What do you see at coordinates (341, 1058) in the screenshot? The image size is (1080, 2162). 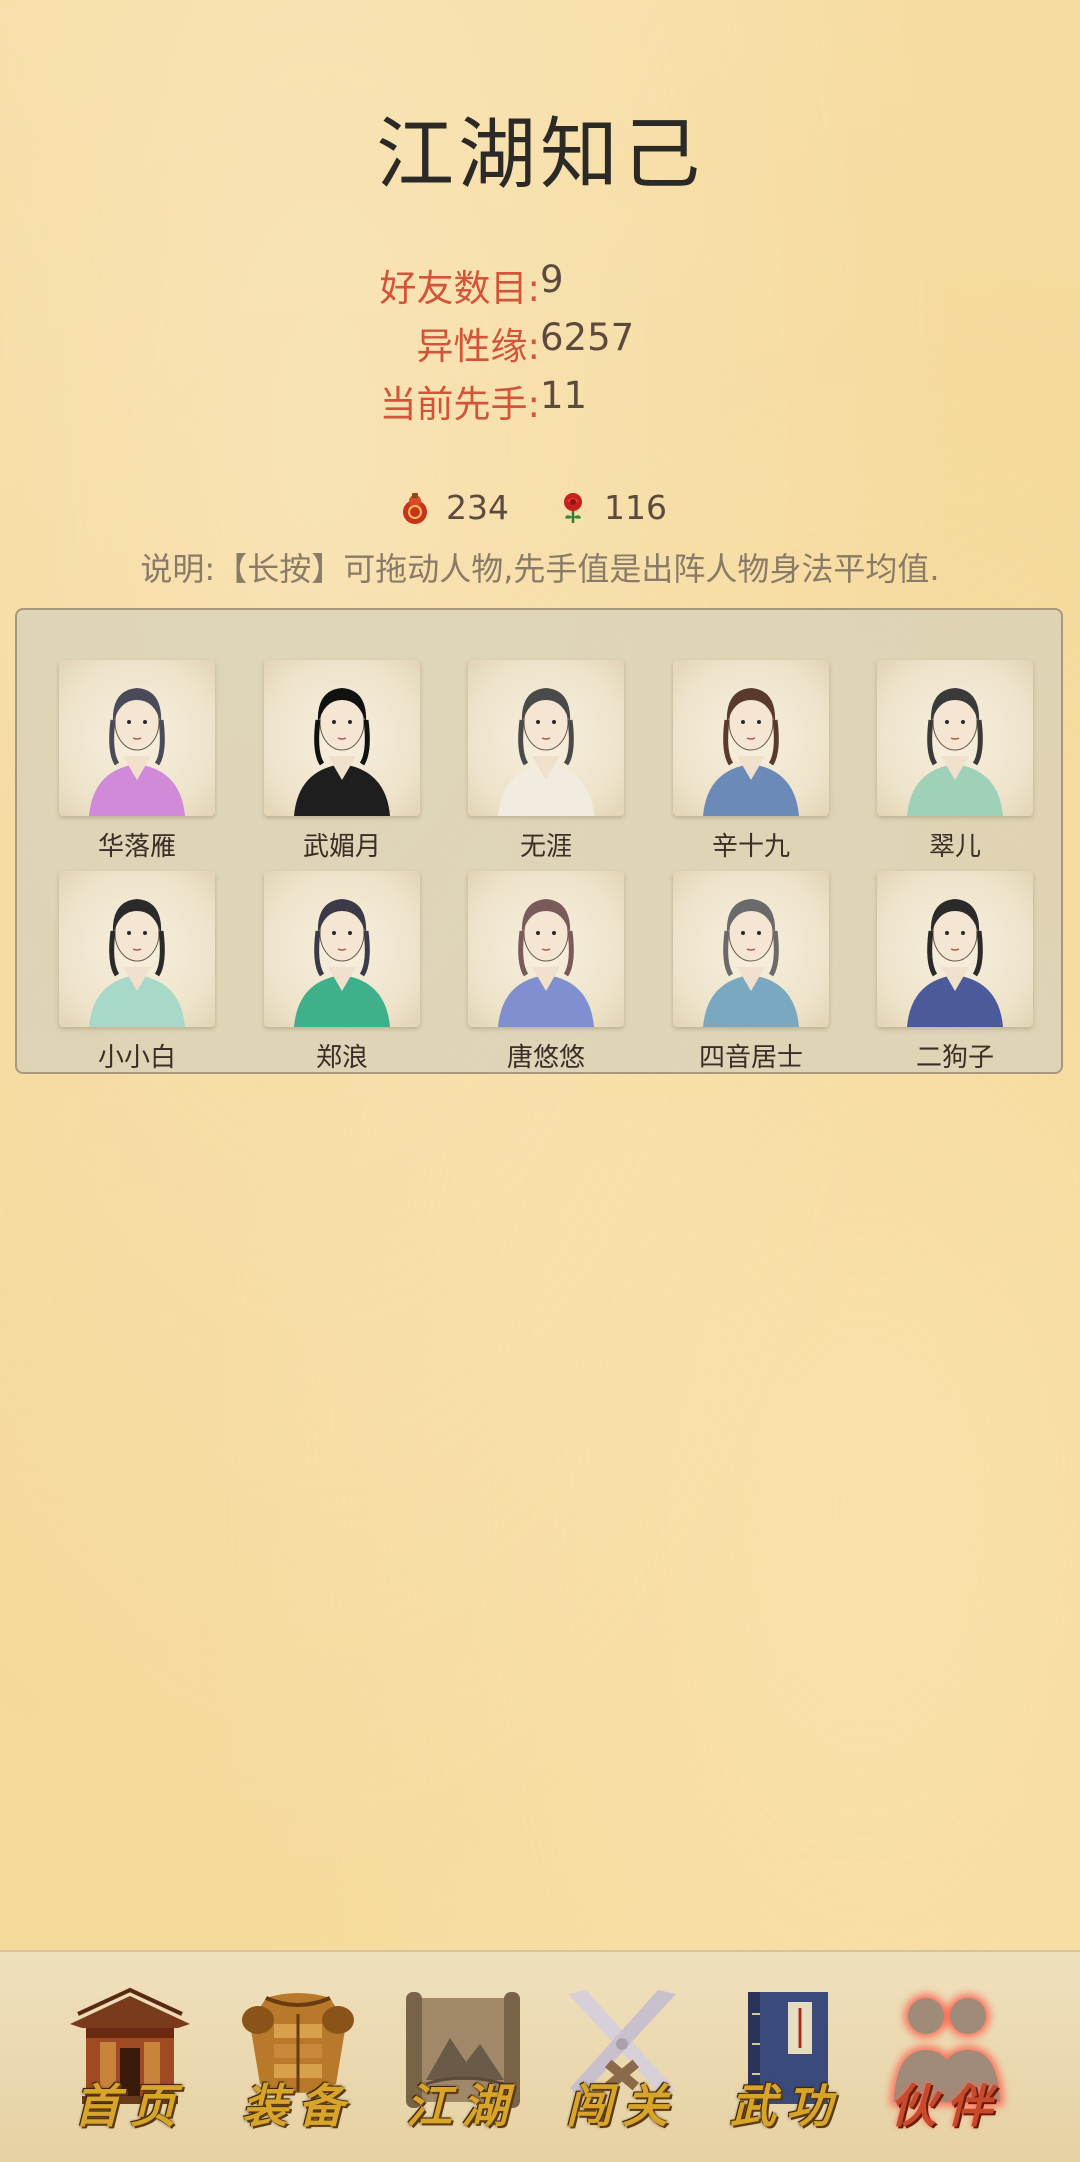 I see `companion-name: 郑浪` at bounding box center [341, 1058].